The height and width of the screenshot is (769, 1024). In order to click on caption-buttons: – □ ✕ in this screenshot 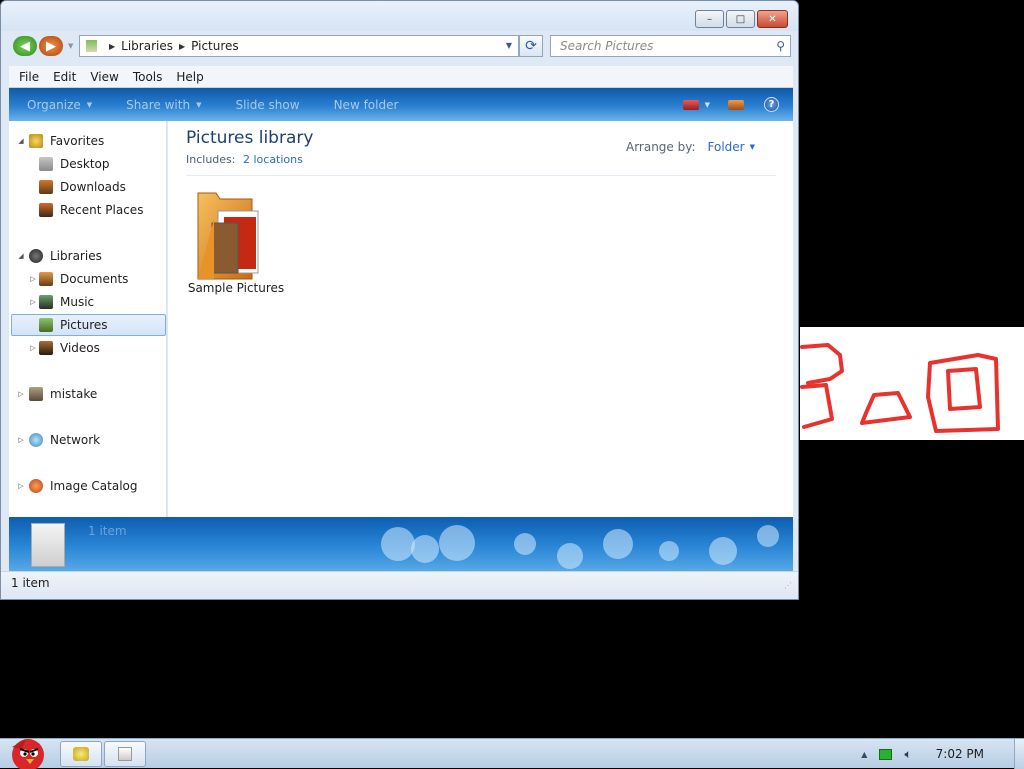, I will do `click(740, 19)`.